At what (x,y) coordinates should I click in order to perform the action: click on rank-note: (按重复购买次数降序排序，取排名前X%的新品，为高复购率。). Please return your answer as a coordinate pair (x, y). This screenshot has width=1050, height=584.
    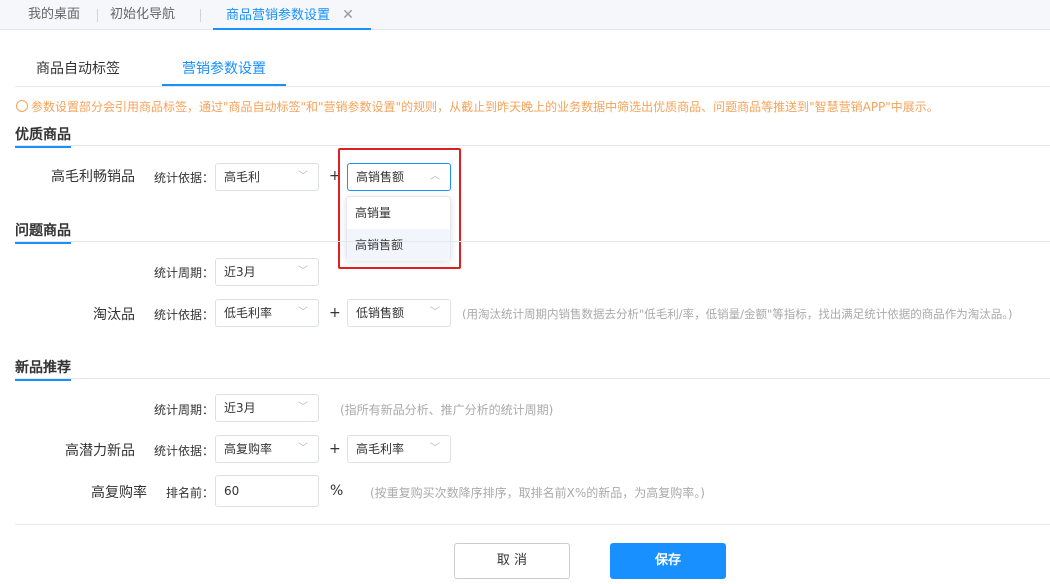
    Looking at the image, I should click on (537, 493).